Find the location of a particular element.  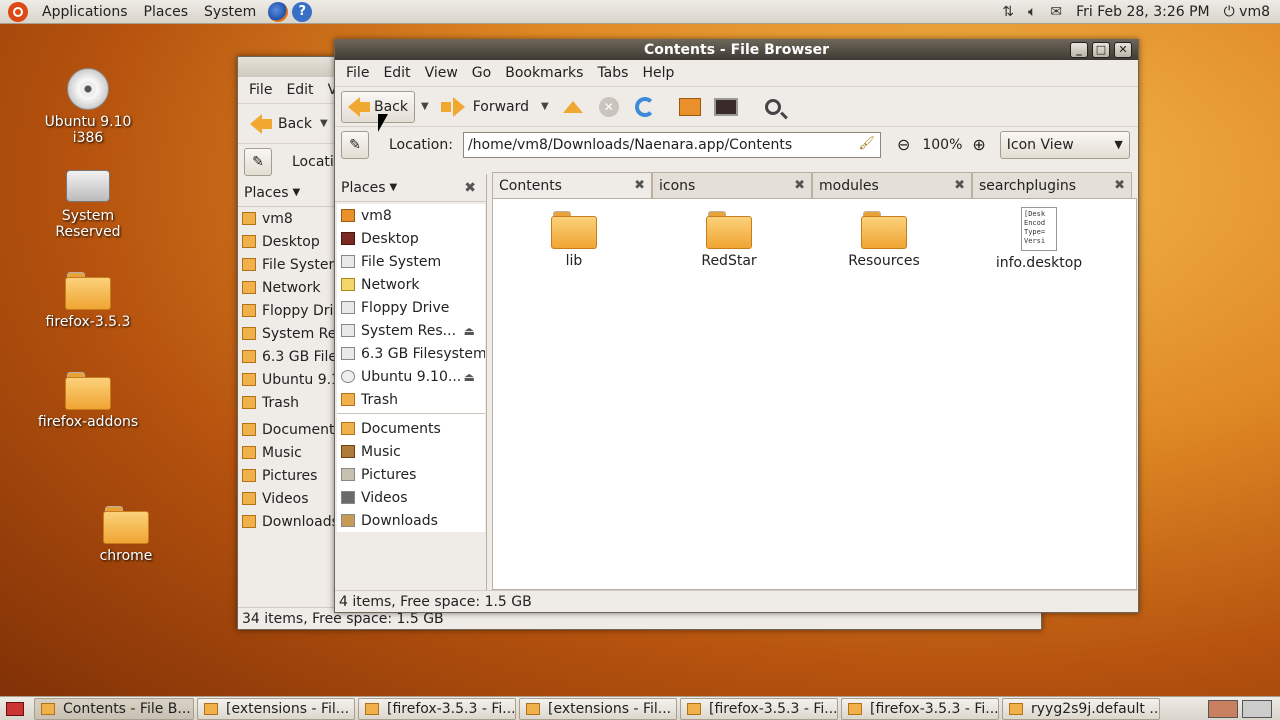

sidebar-item: Trash is located at coordinates (286, 402).